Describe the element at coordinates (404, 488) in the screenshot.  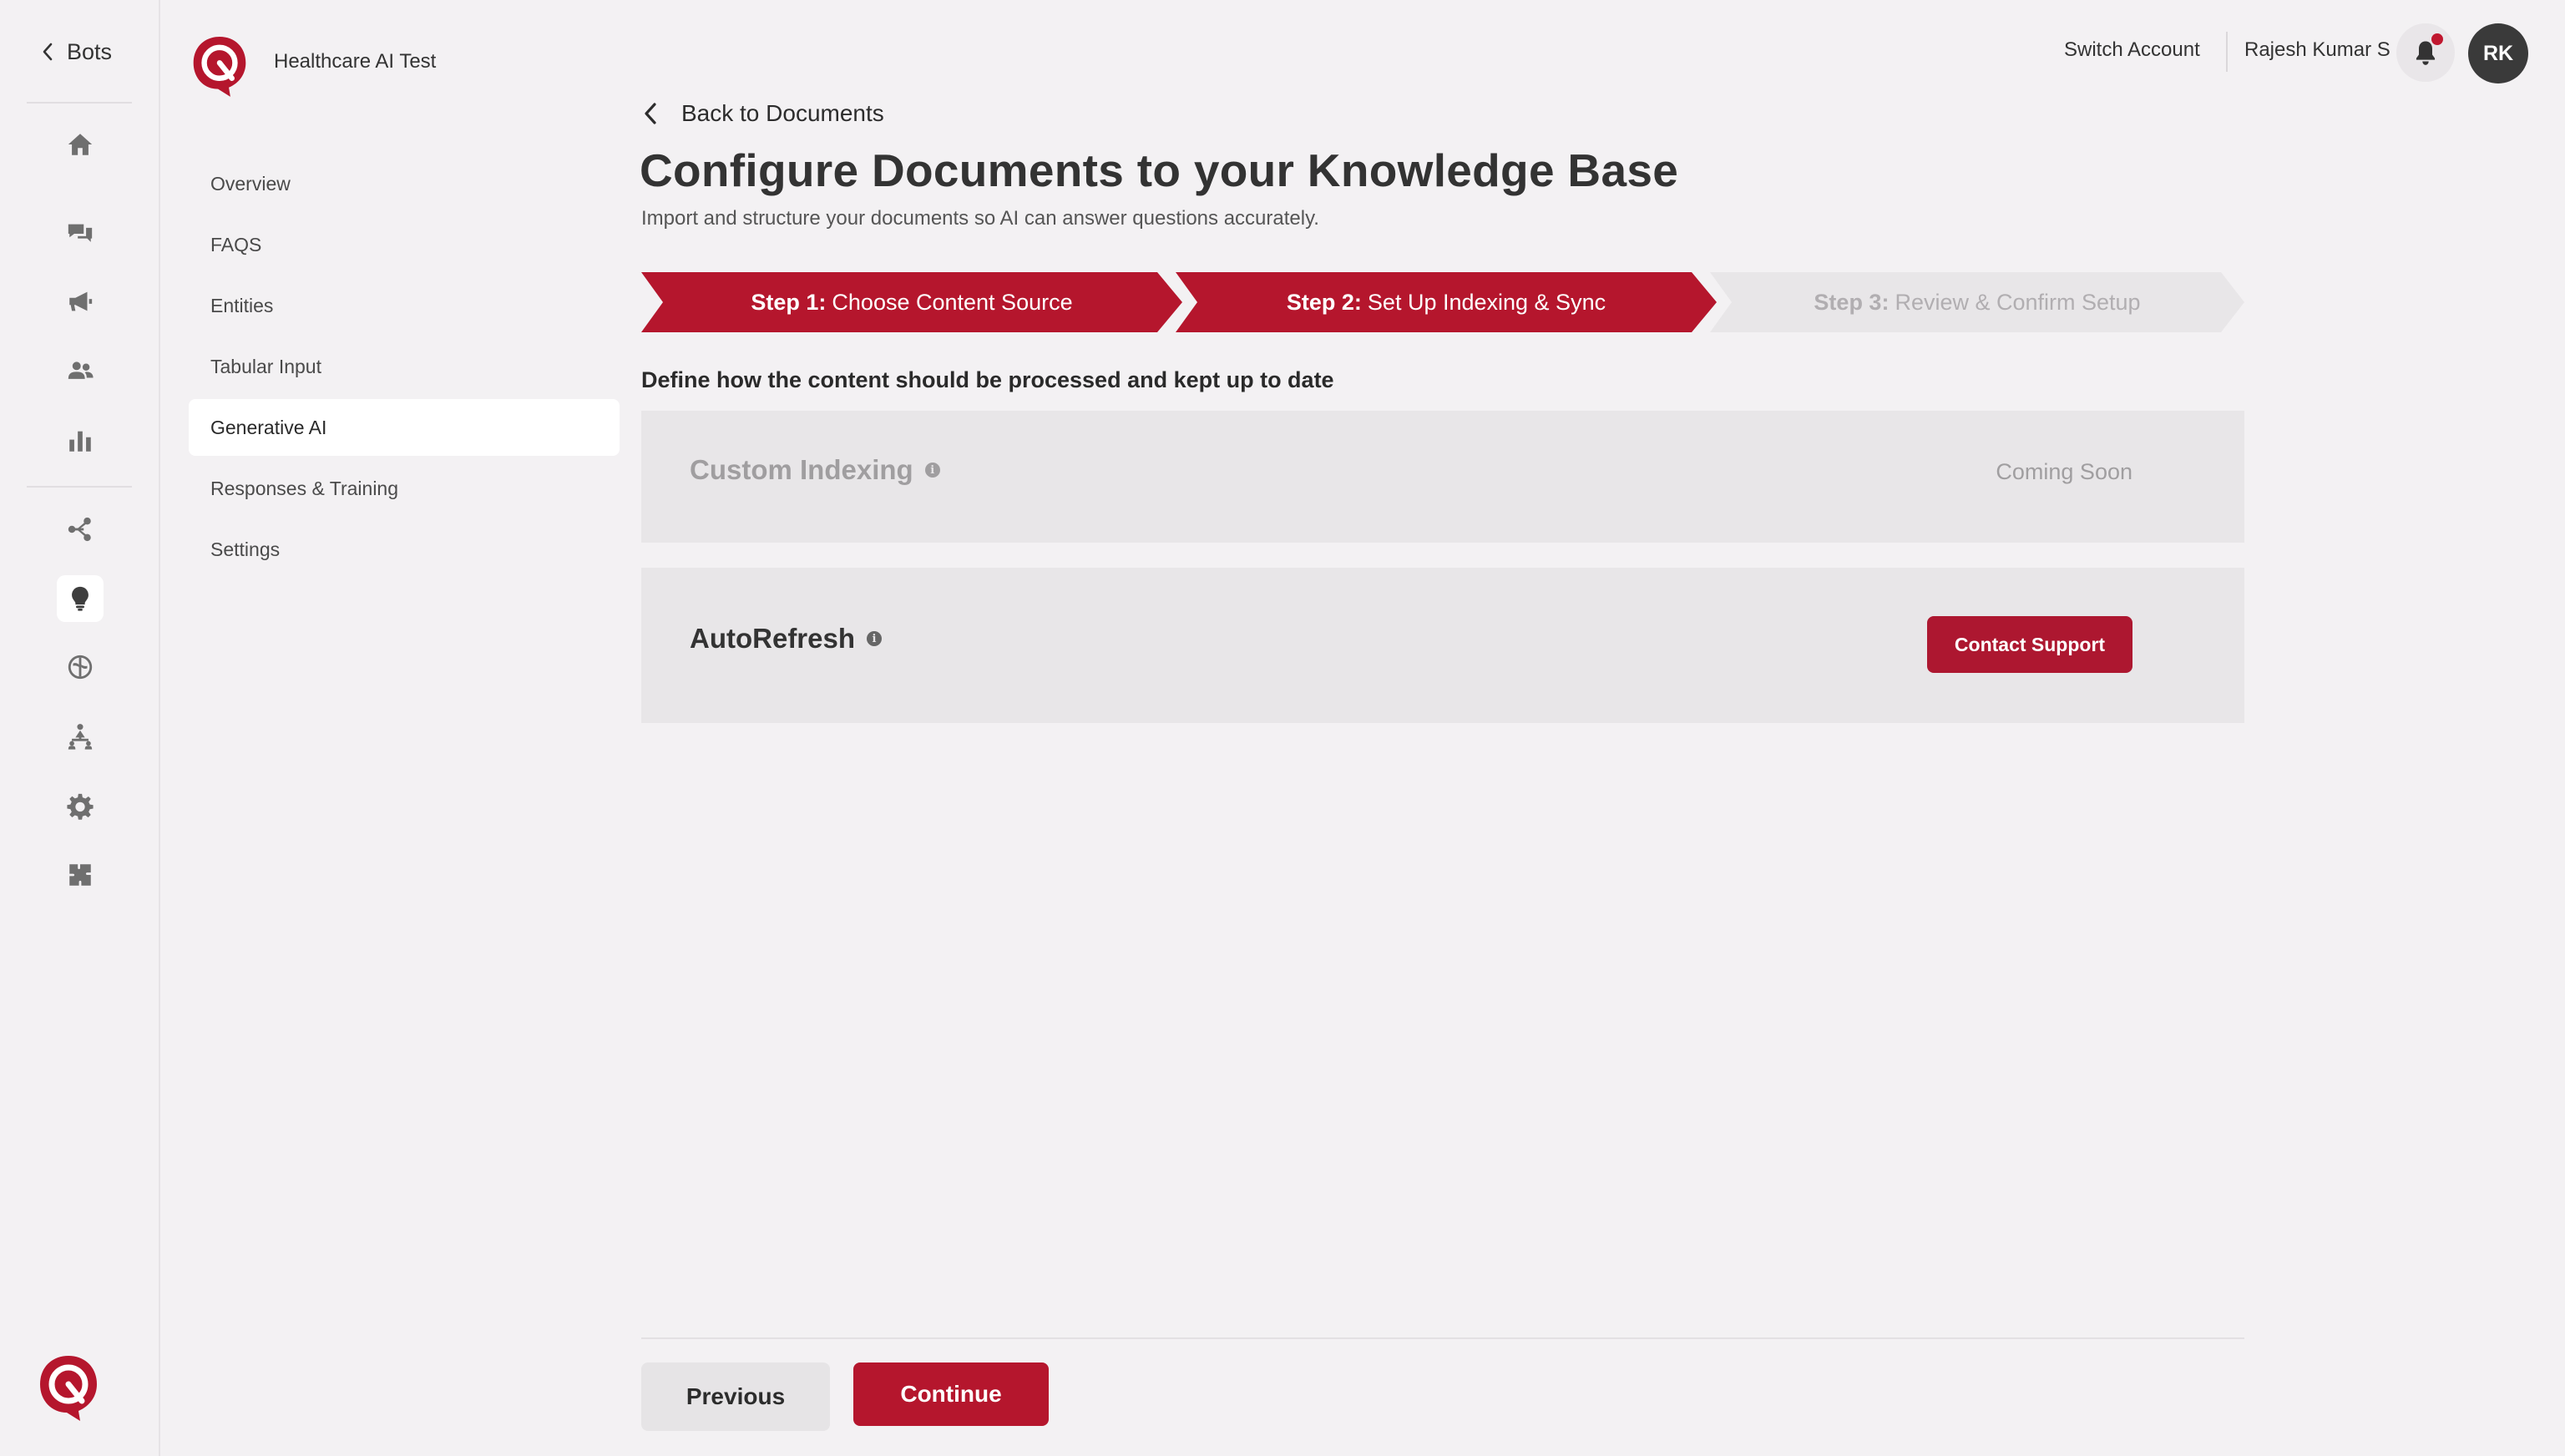
I see `nav-item-responses-training: Responses & Training` at that location.